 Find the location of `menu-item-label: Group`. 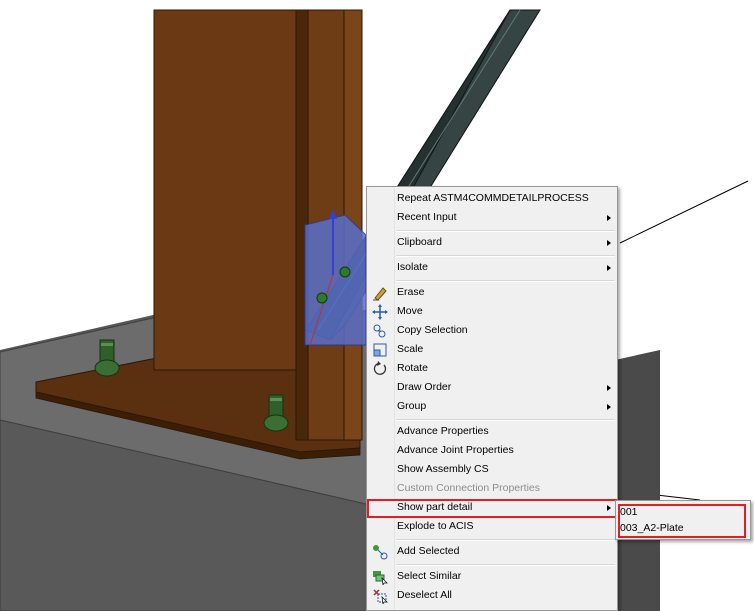

menu-item-label: Group is located at coordinates (412, 406).